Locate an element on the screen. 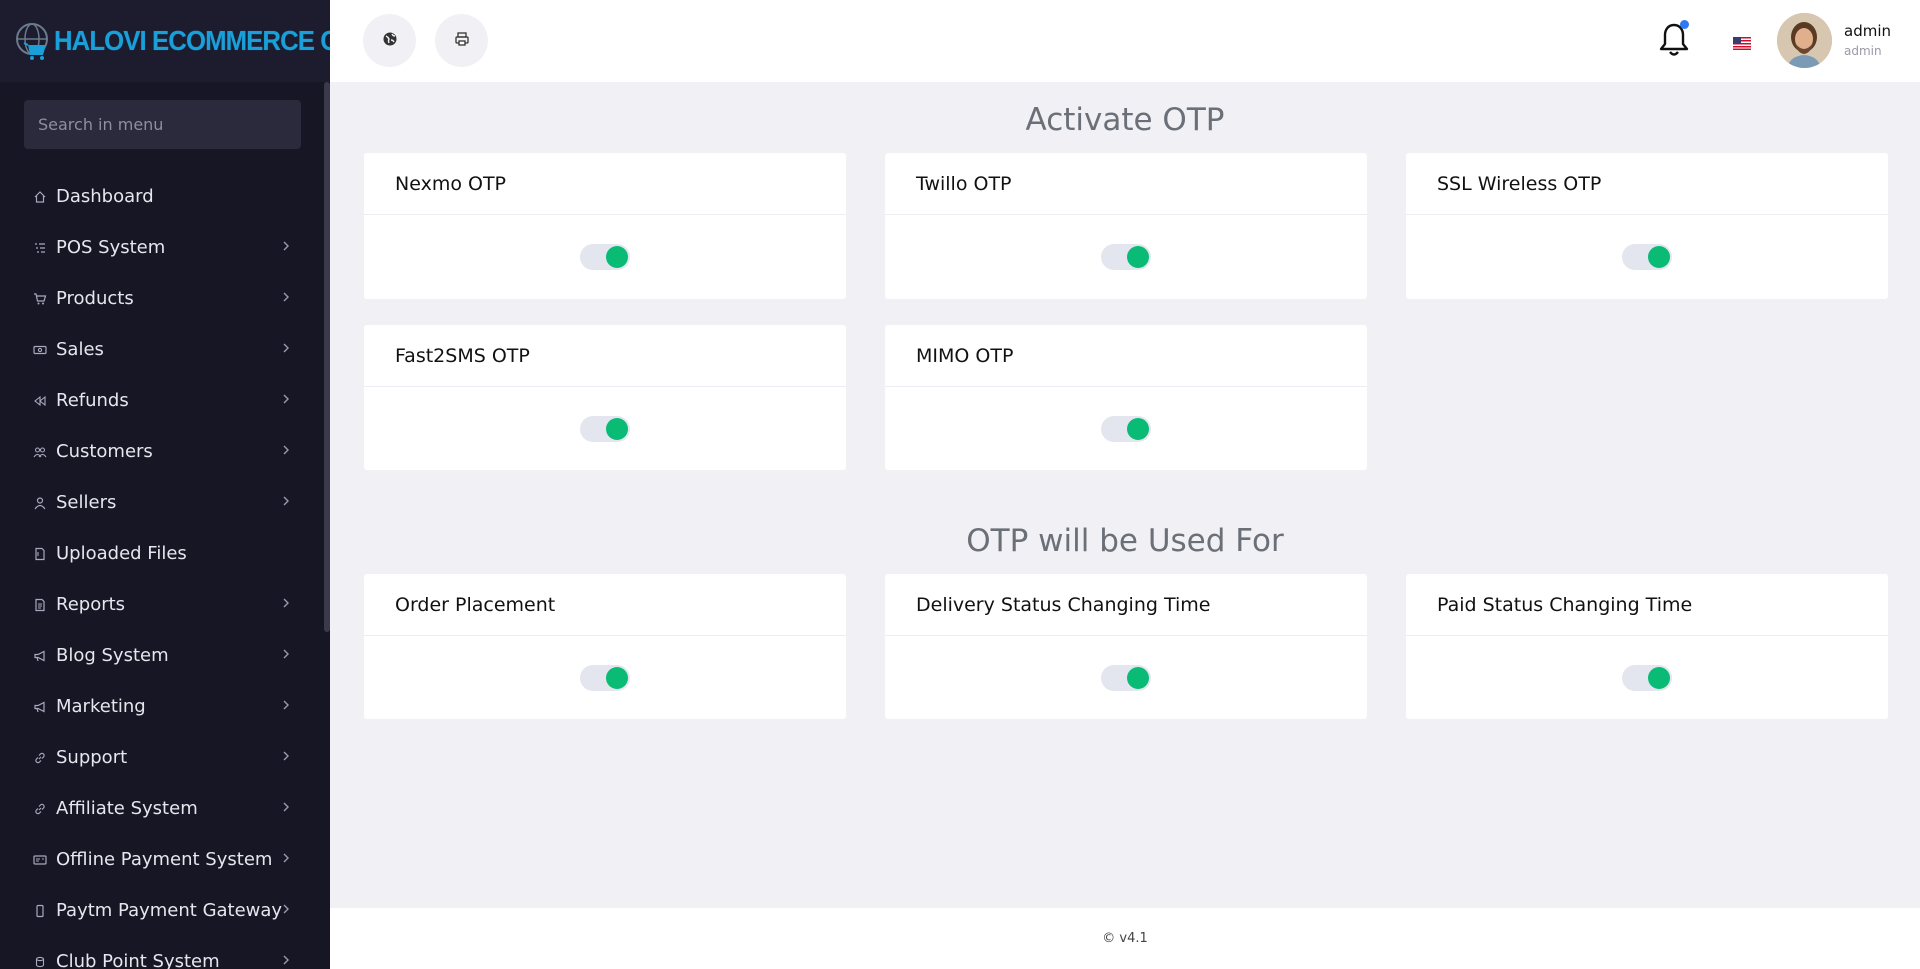 Image resolution: width=1920 pixels, height=969 pixels. sidebar-item-affiliate-system: Affiliate System is located at coordinates (165, 808).